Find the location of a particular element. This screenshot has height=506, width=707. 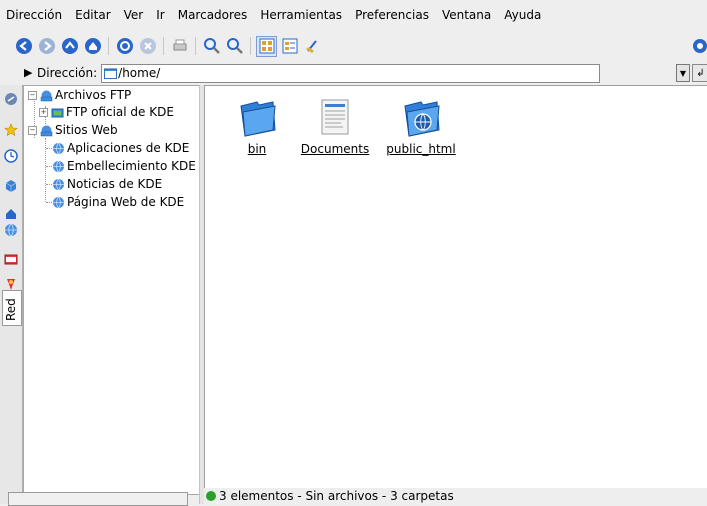

print-button is located at coordinates (179, 46).